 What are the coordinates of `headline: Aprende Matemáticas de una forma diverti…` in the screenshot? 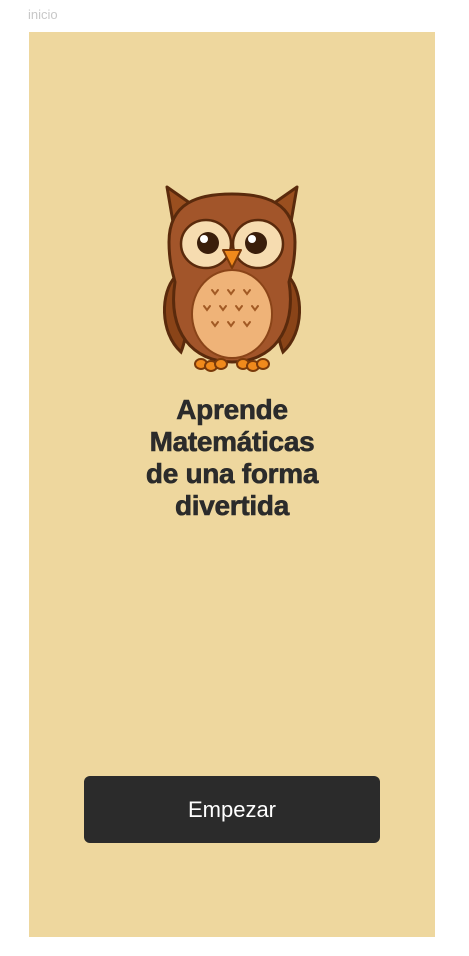 It's located at (232, 458).